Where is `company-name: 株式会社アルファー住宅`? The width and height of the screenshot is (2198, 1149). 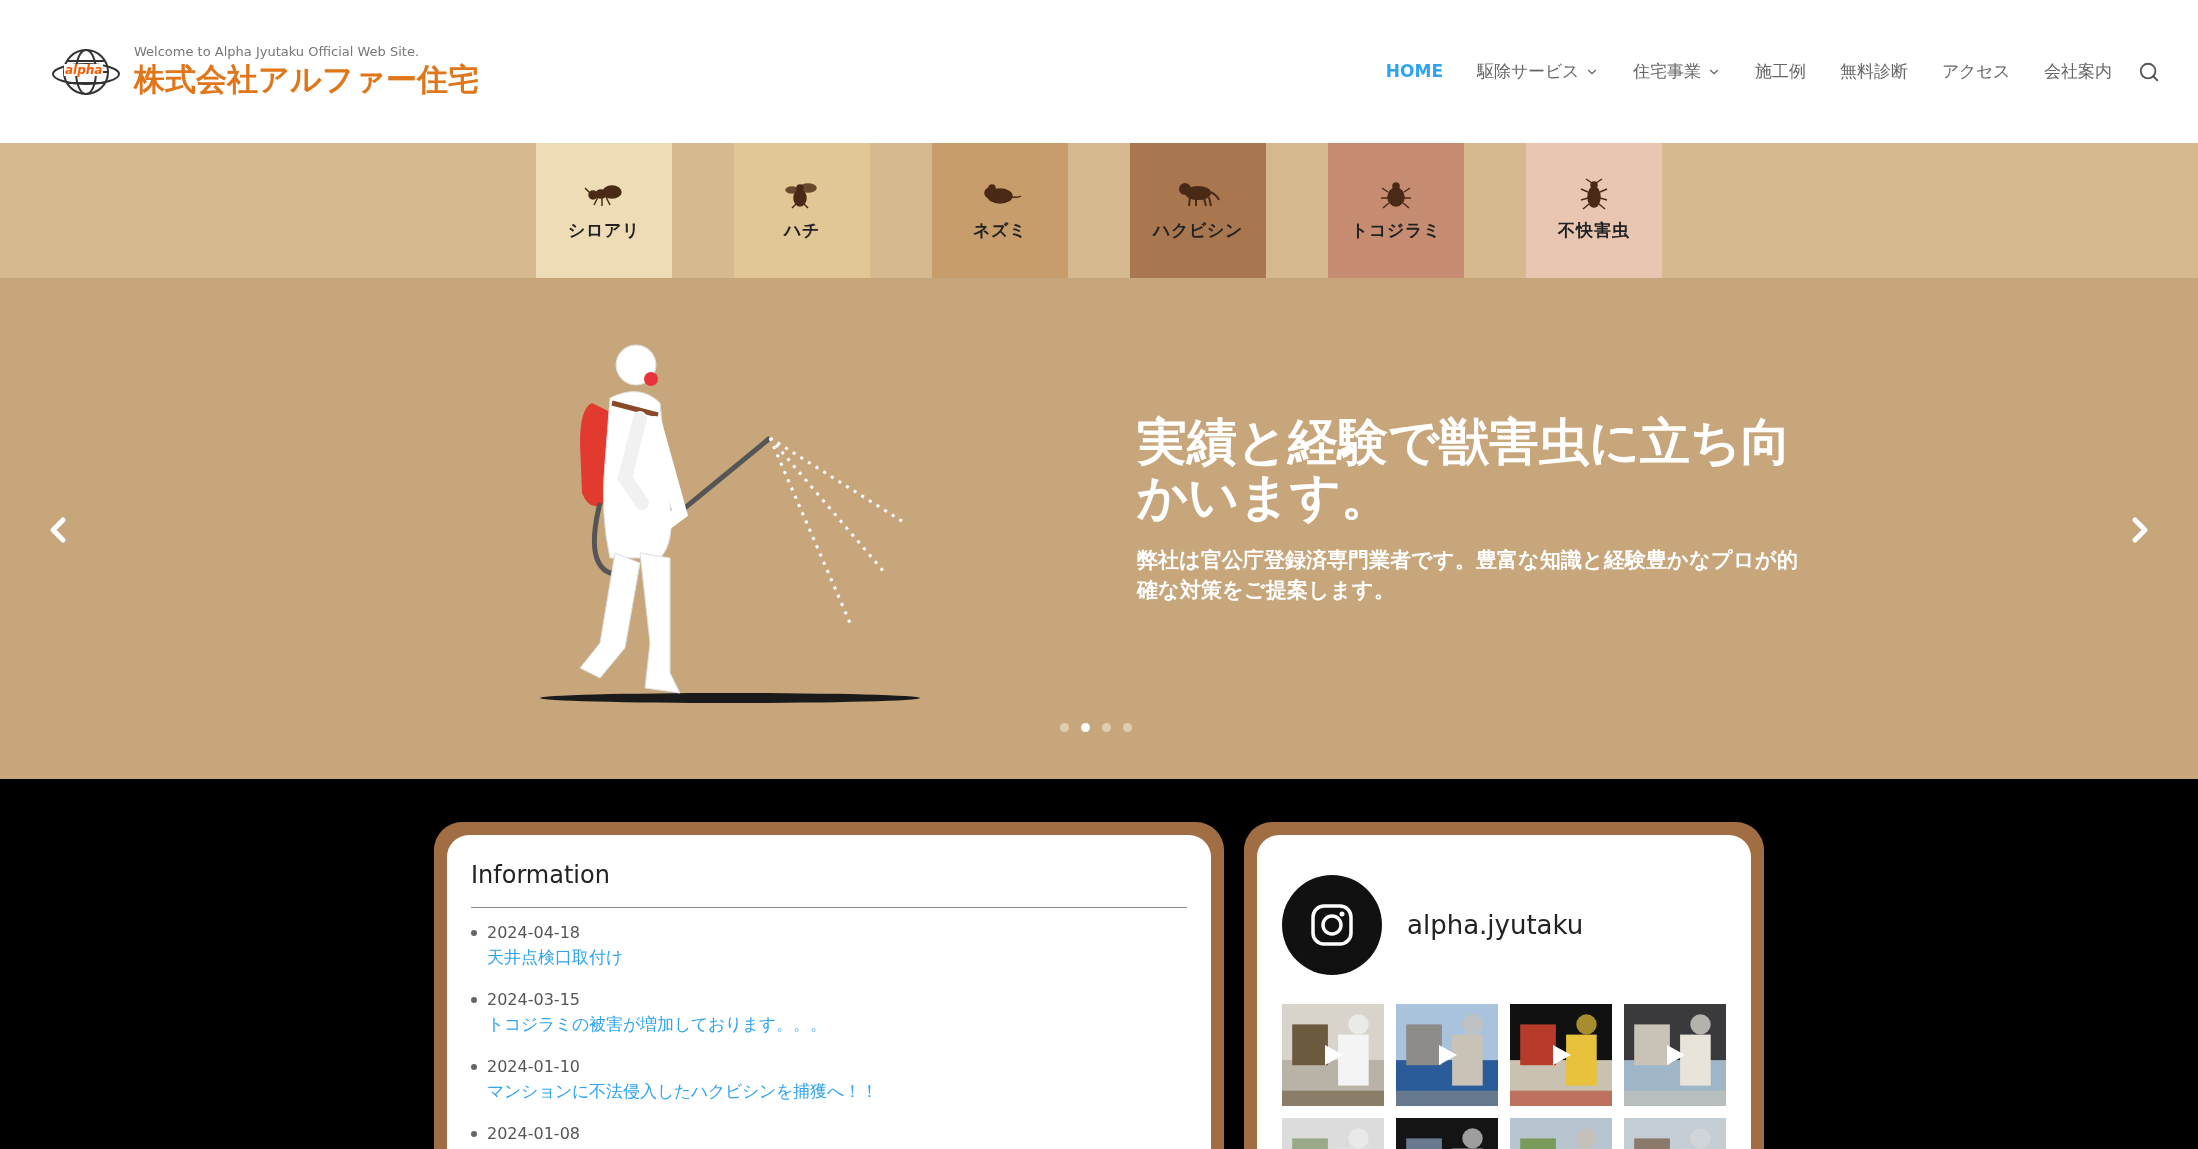 company-name: 株式会社アルファー住宅 is located at coordinates (306, 79).